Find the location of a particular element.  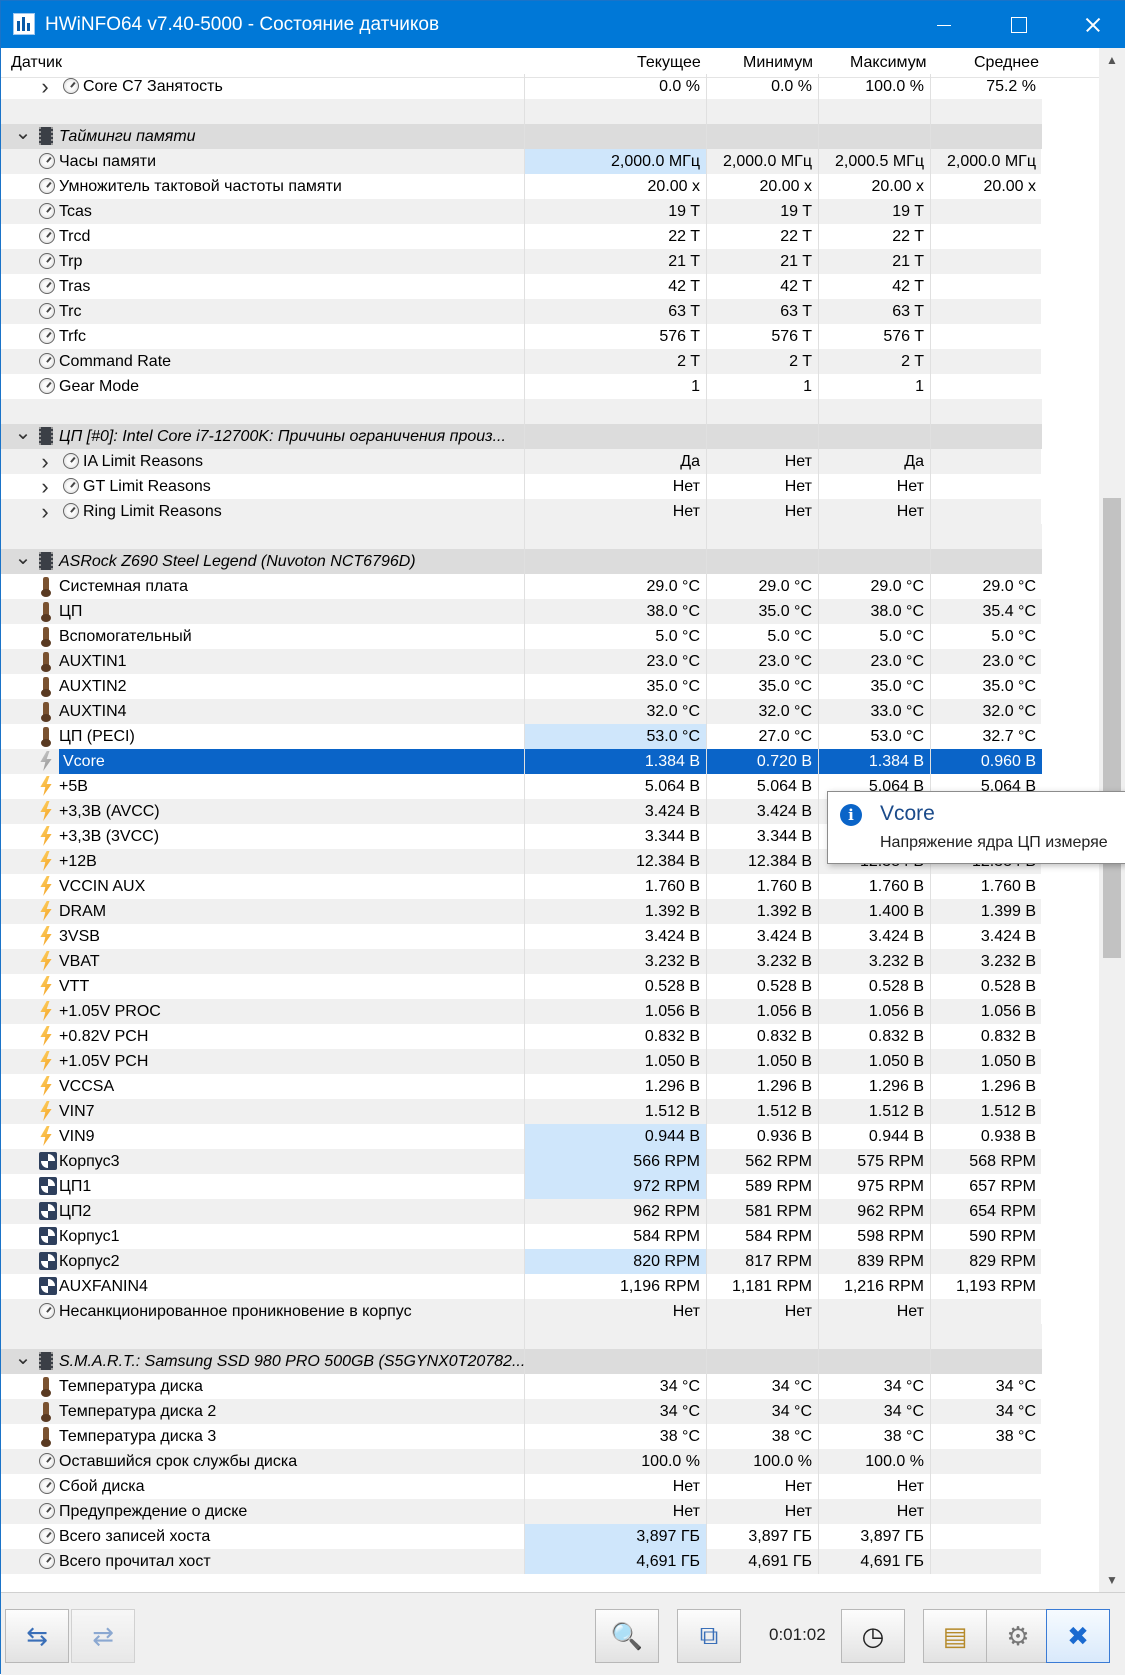

network-button: ⧉ is located at coordinates (709, 1636).